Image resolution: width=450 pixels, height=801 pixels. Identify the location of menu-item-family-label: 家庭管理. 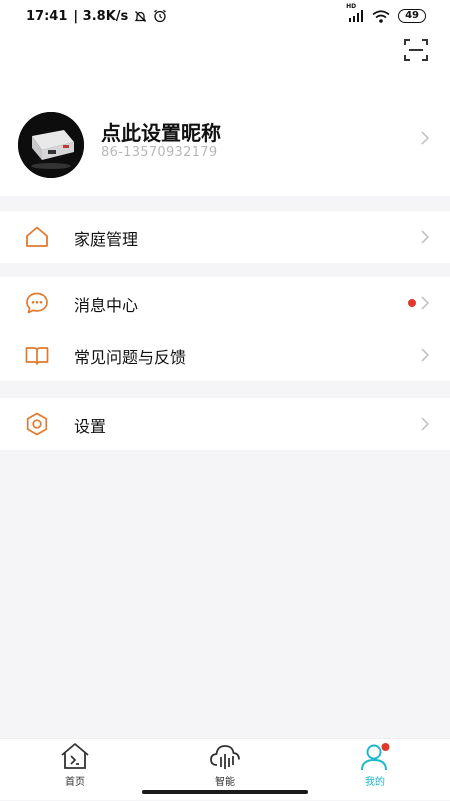
(106, 239).